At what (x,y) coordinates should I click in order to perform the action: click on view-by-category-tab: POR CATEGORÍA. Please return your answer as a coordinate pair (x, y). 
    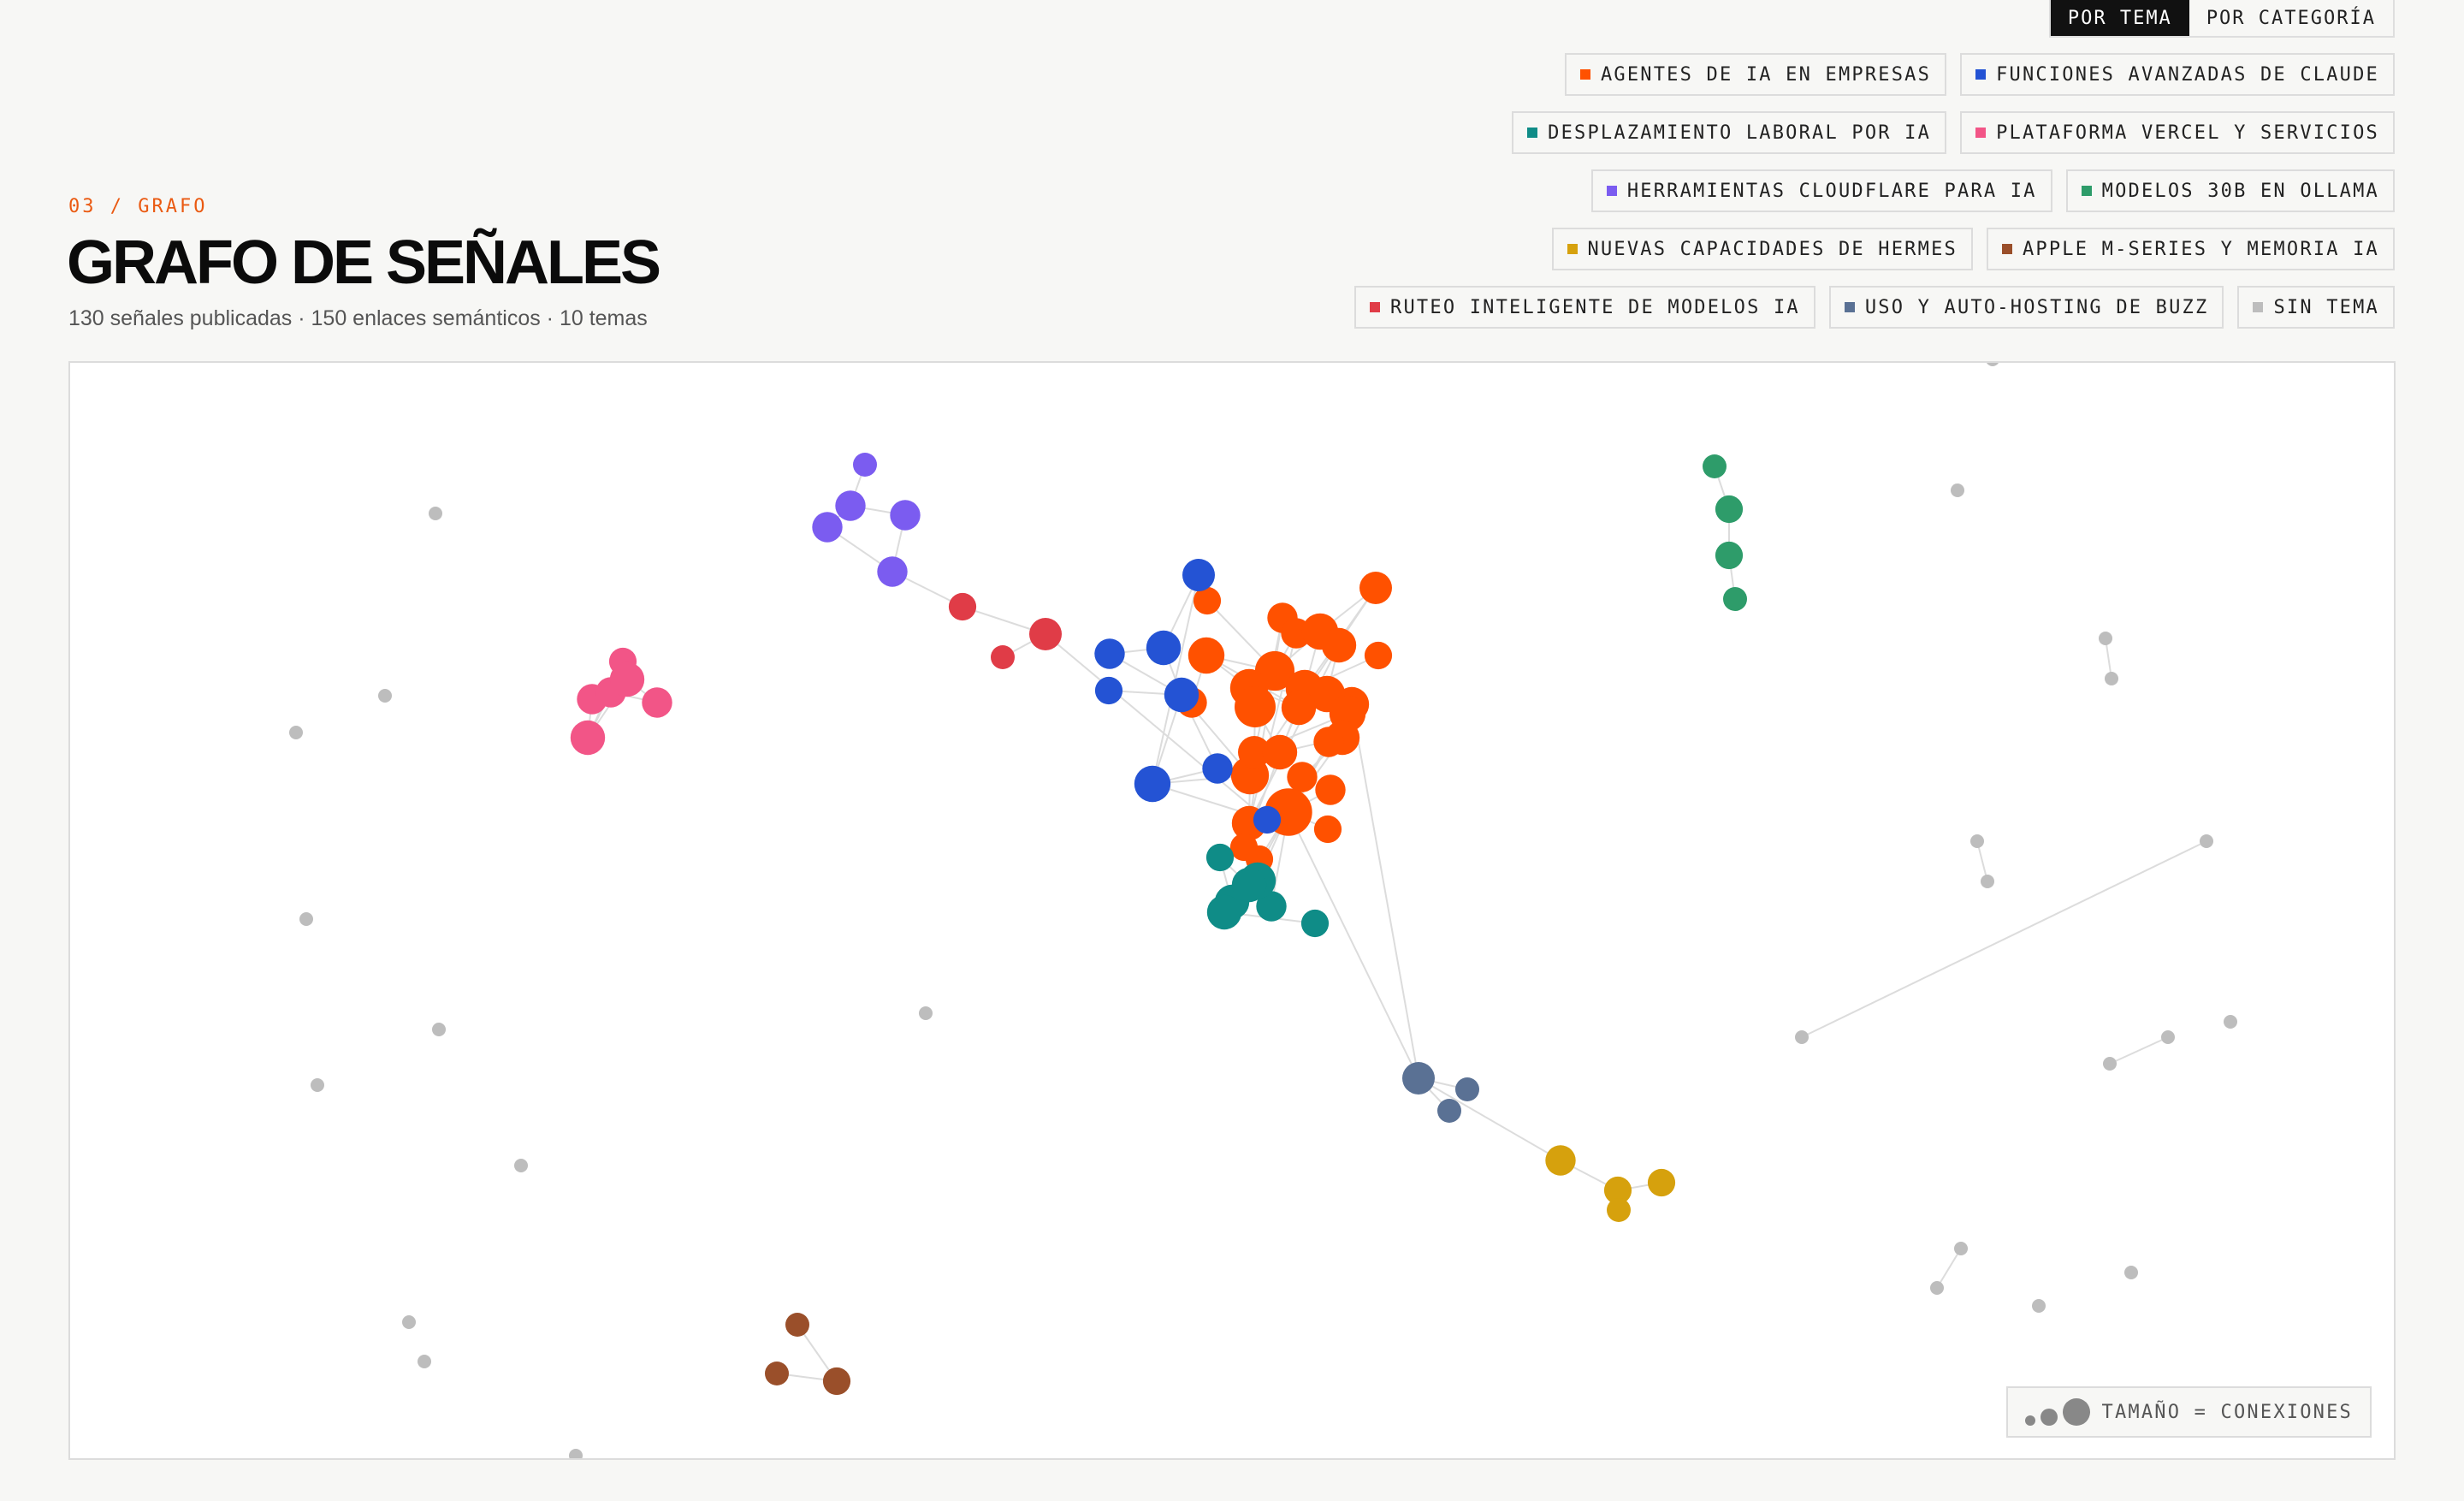
    Looking at the image, I should click on (2291, 18).